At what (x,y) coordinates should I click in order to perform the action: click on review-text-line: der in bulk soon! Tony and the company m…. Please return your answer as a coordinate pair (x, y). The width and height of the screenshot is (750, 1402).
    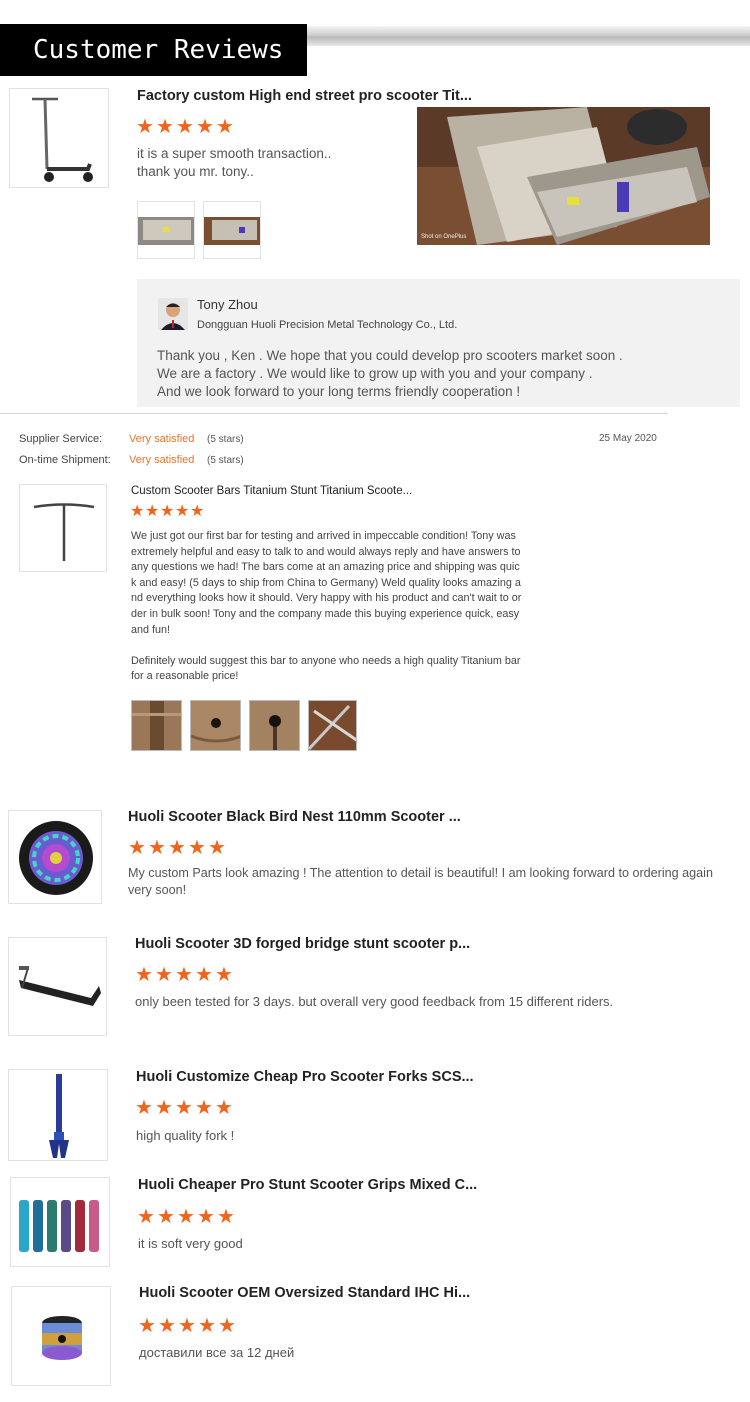
    Looking at the image, I should click on (325, 613).